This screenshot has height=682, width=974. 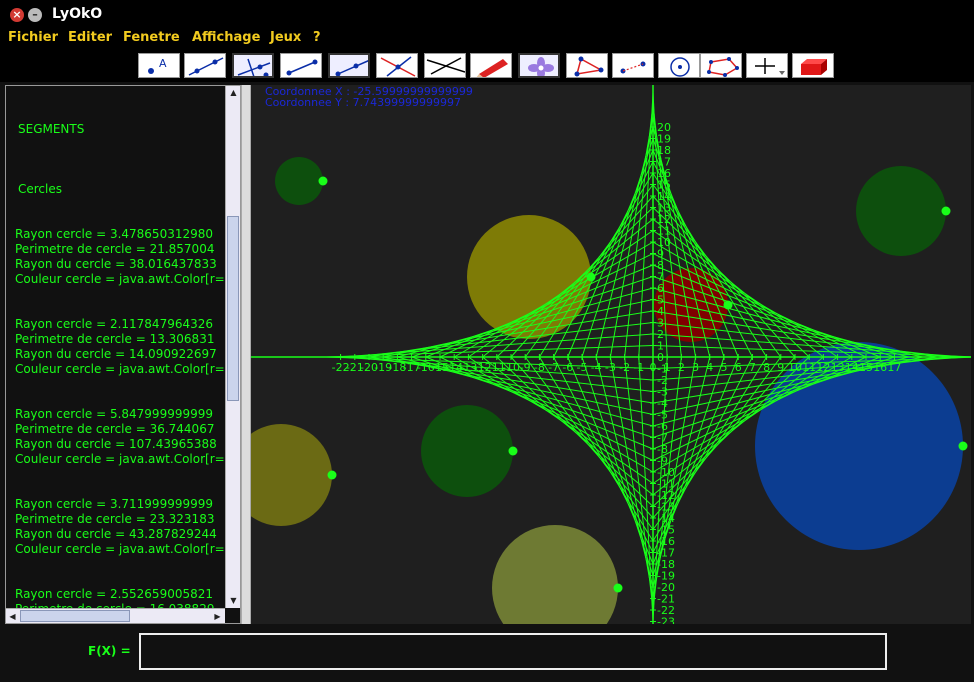 I want to click on box-tool-icon, so click(x=813, y=65).